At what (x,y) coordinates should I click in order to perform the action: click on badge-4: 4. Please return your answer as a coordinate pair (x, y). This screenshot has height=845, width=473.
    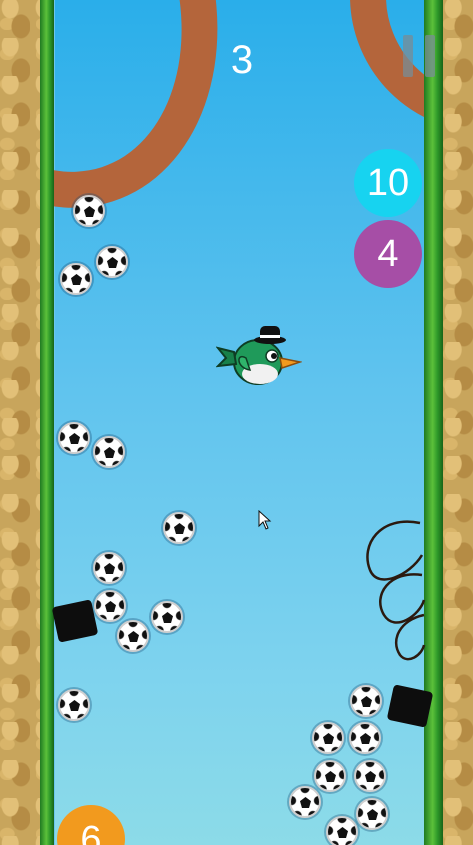
    Looking at the image, I should click on (388, 254).